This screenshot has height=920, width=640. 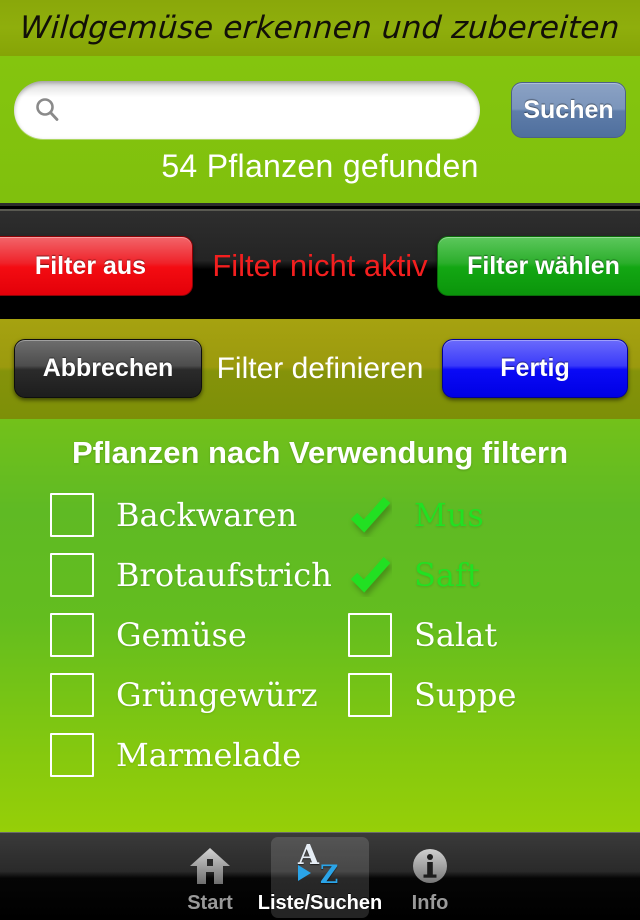 I want to click on filter-option-label: Brotaufstrich, so click(x=224, y=575).